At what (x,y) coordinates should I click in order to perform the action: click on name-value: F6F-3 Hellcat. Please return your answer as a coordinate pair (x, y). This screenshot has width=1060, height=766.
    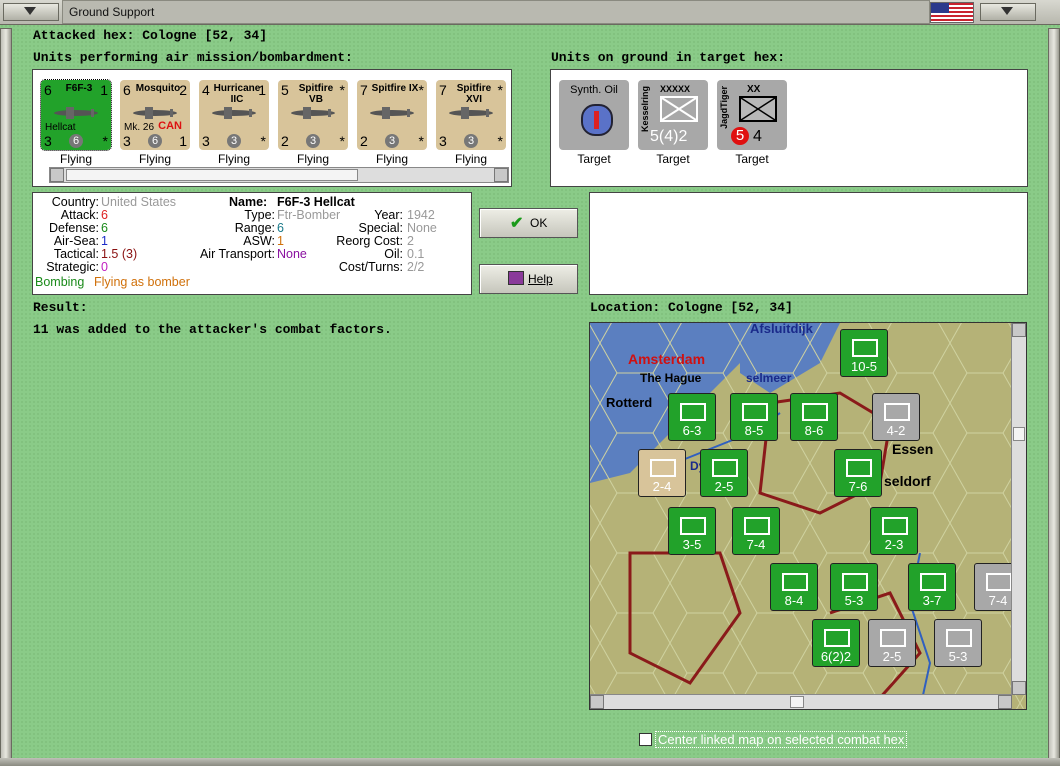
    Looking at the image, I should click on (316, 202).